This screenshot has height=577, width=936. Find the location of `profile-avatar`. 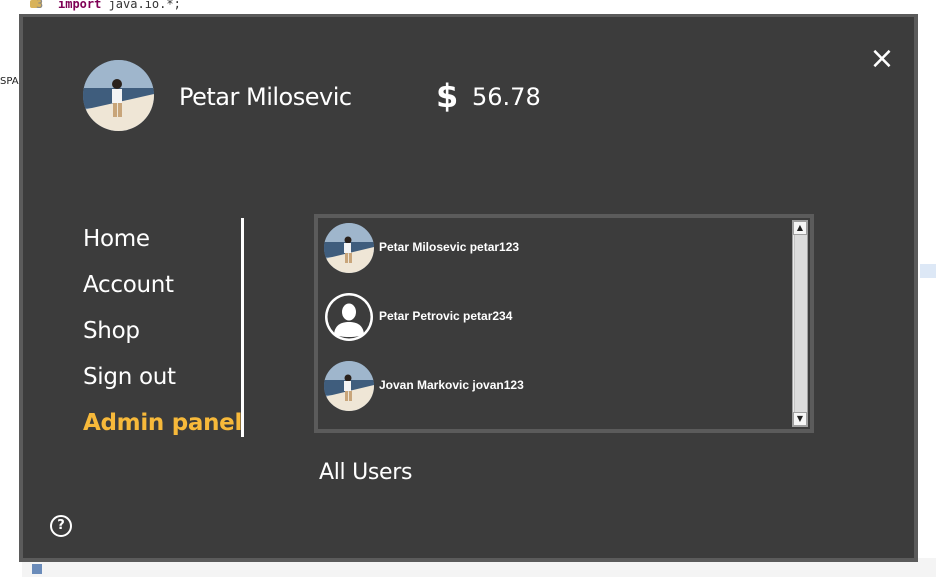

profile-avatar is located at coordinates (118, 95).